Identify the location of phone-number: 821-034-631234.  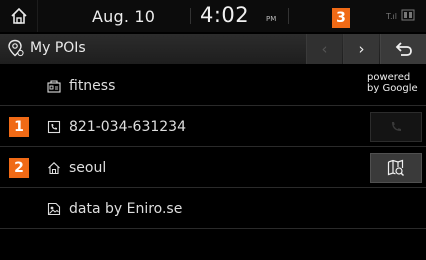
(127, 127).